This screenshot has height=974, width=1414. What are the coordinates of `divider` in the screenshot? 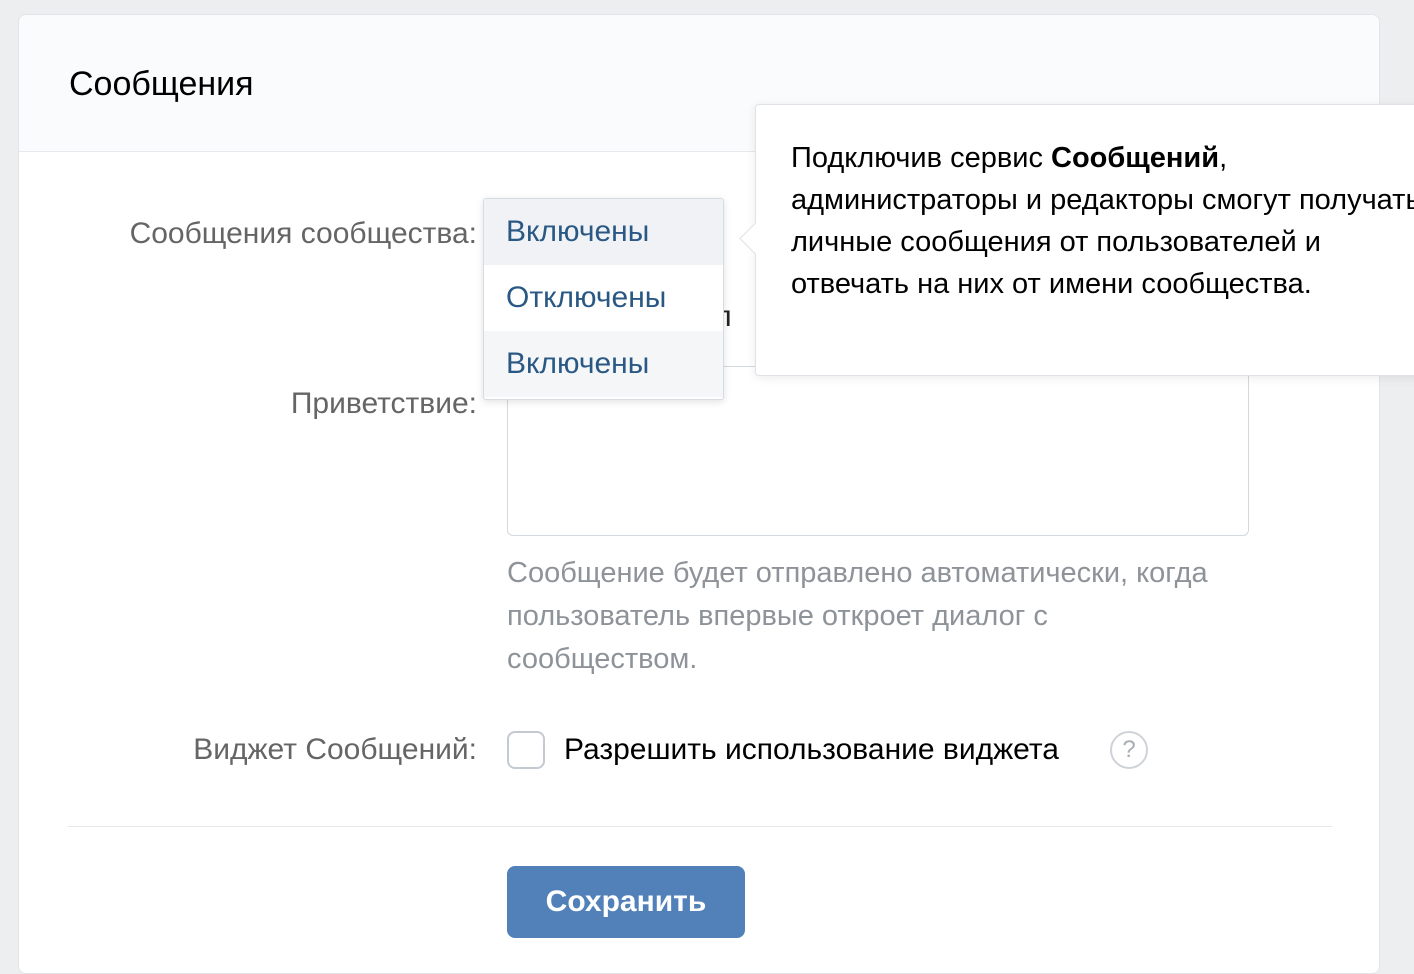 It's located at (700, 826).